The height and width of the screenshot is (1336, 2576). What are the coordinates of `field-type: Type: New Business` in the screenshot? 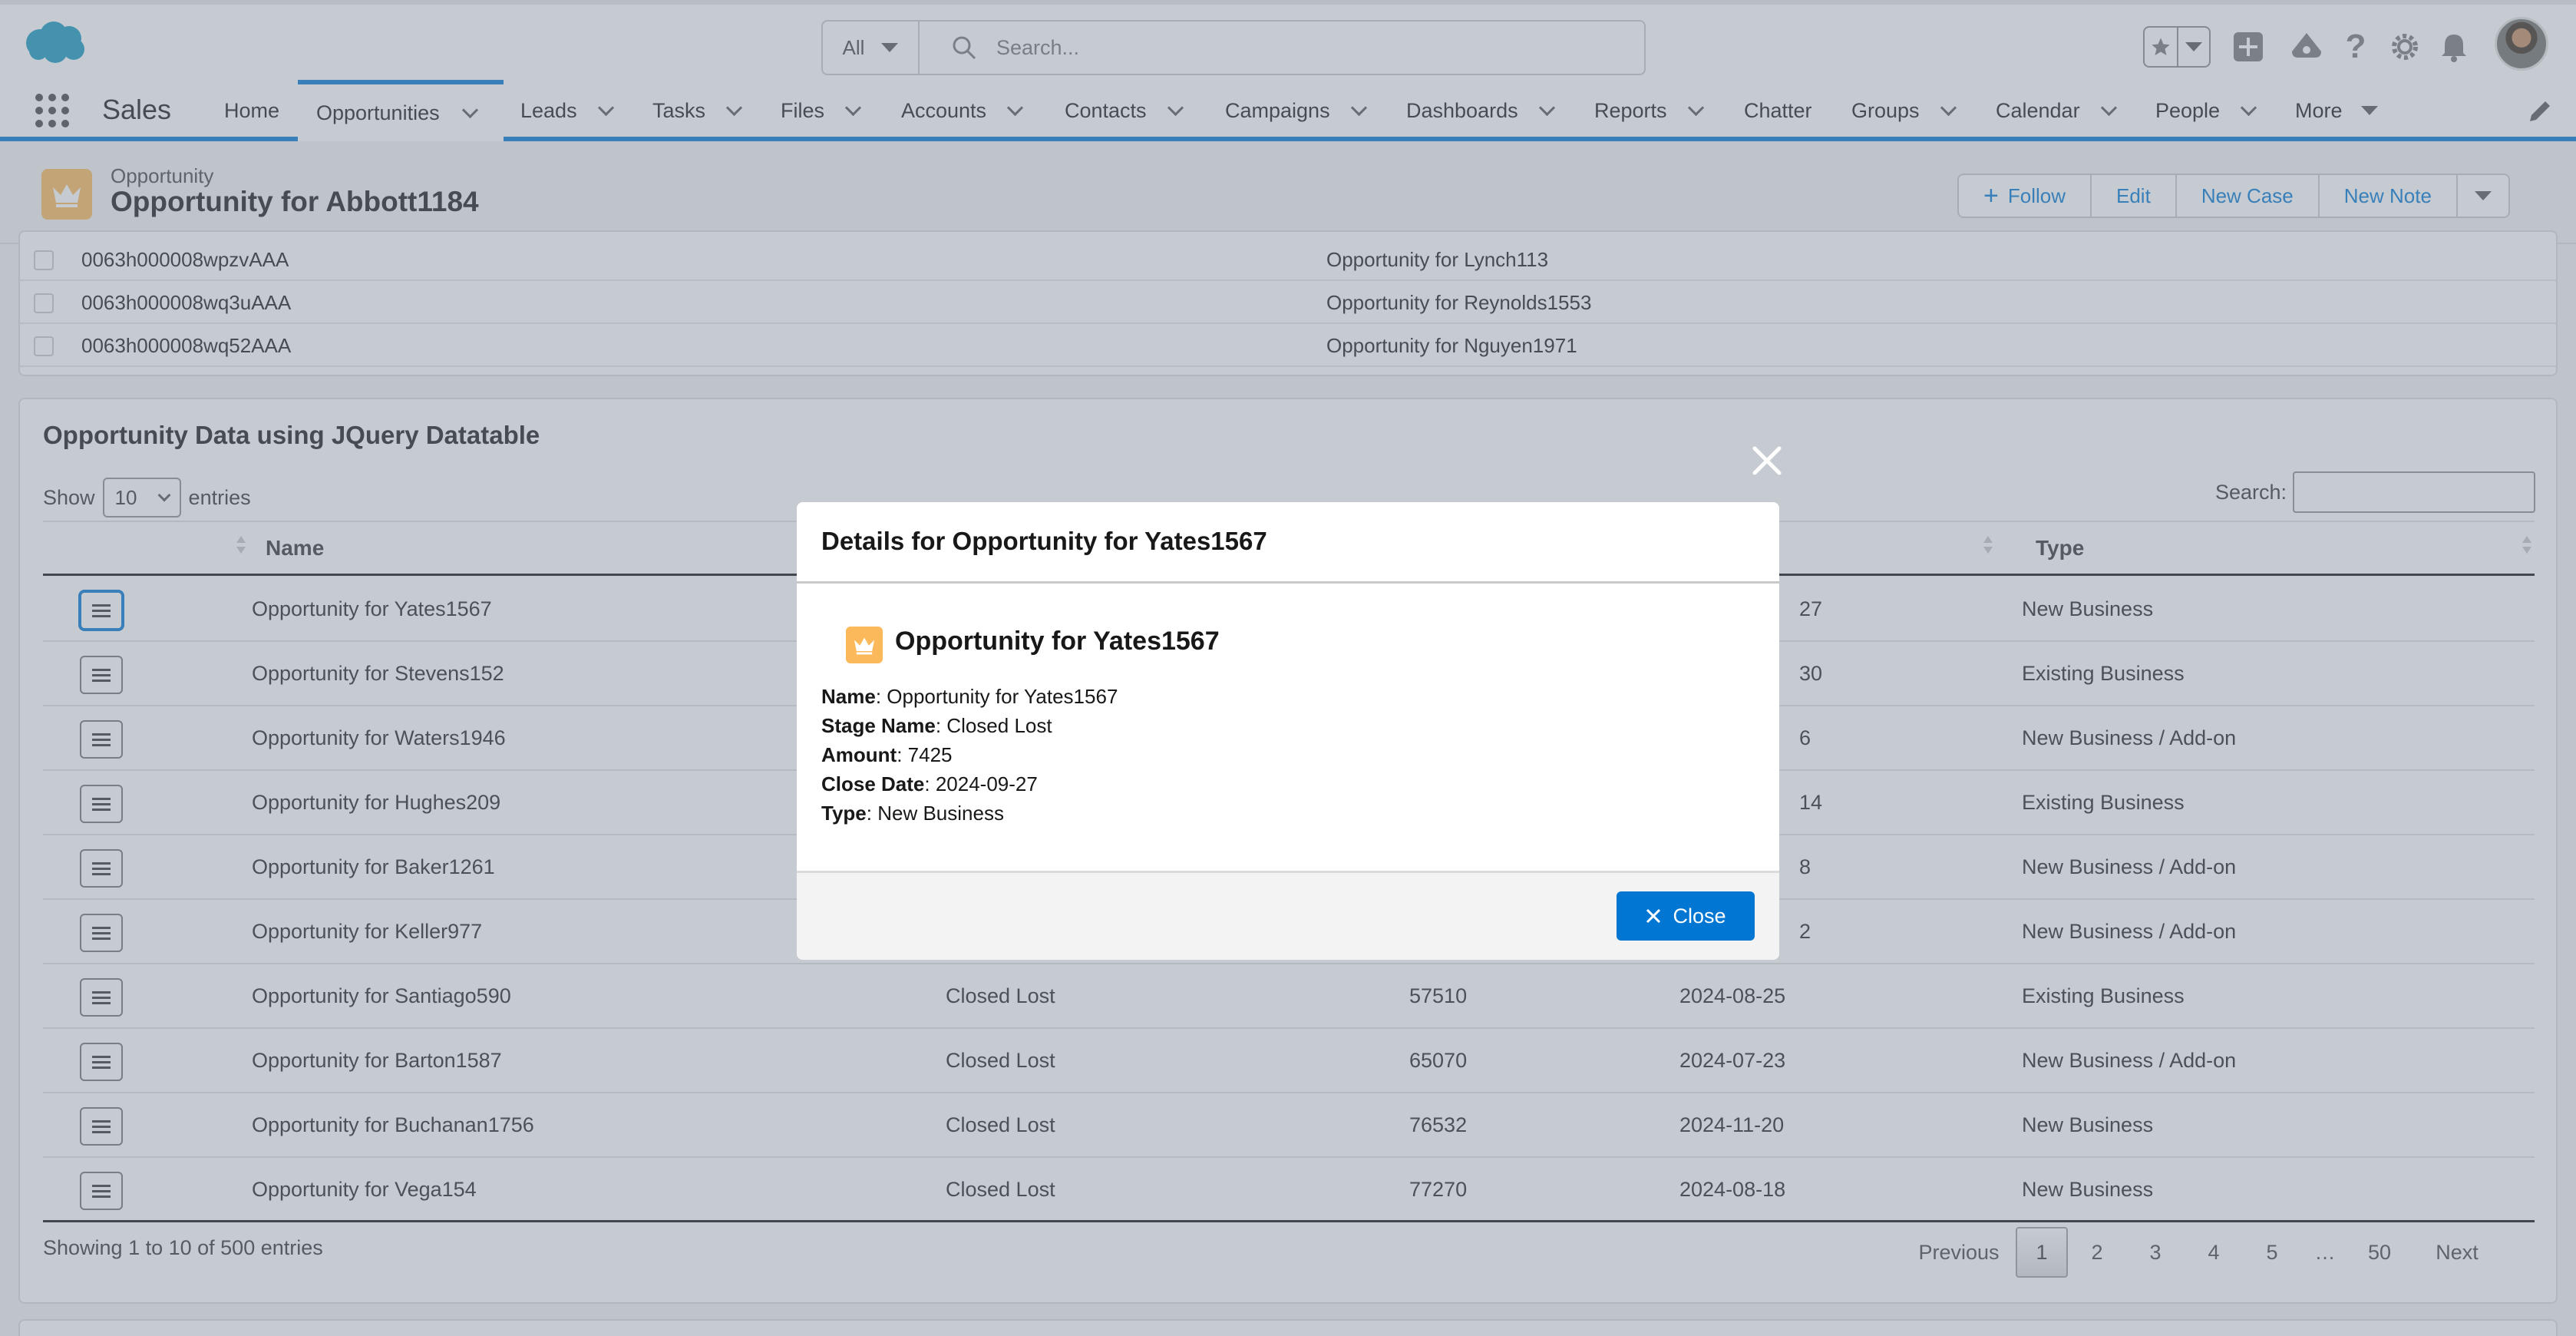 It's located at (912, 814).